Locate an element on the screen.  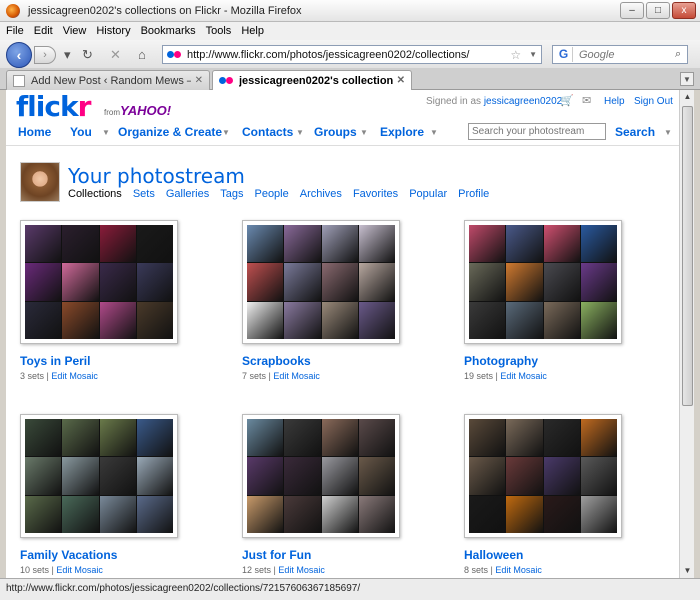
menu-bookmarks: Bookmarks is located at coordinates (168, 31).